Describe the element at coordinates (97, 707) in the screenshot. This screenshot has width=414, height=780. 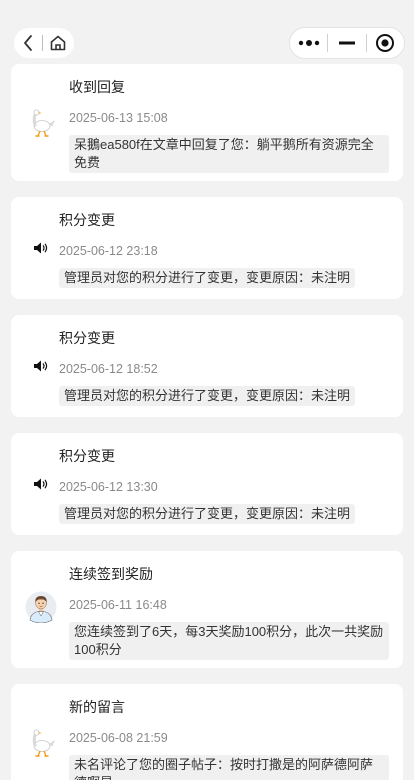
I see `notification-title: 新的留言` at that location.